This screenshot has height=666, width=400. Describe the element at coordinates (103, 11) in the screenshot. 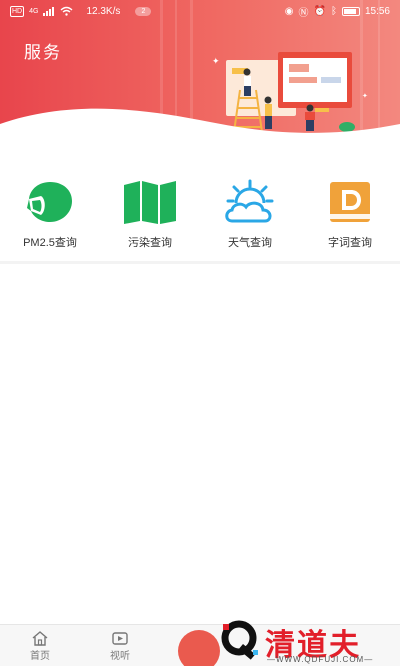

I see `network-speed: 12.3K/s` at that location.